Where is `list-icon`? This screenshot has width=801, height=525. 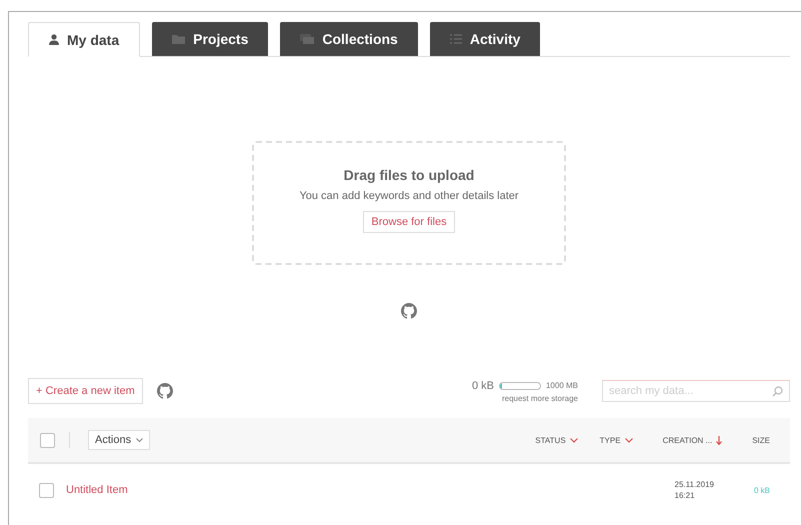
list-icon is located at coordinates (456, 39).